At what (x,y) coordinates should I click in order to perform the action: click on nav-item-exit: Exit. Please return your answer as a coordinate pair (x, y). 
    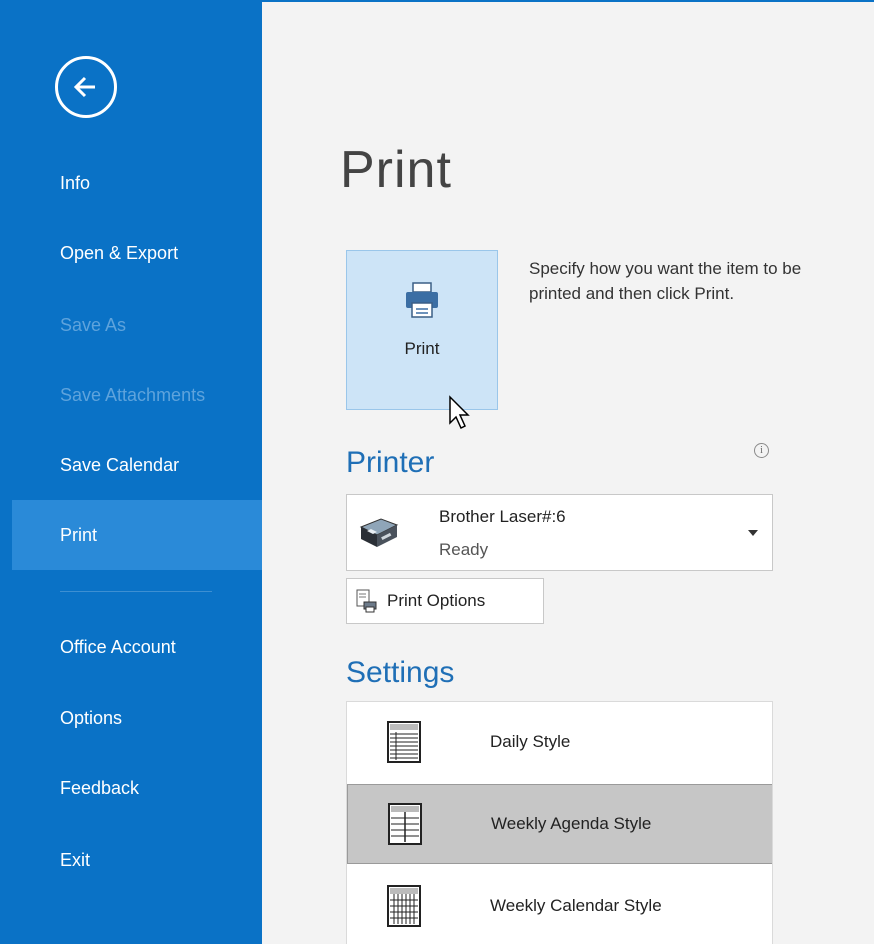
    Looking at the image, I should click on (137, 860).